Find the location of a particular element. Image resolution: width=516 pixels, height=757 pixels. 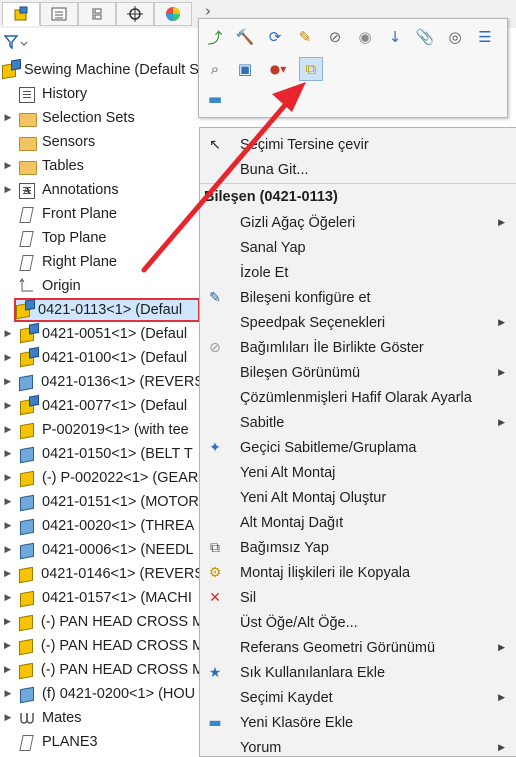

menu-item: Speedpak Seçenekleri ▶ is located at coordinates (358, 322).